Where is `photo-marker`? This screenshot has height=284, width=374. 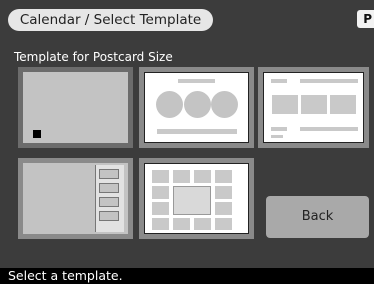
photo-marker is located at coordinates (37, 134).